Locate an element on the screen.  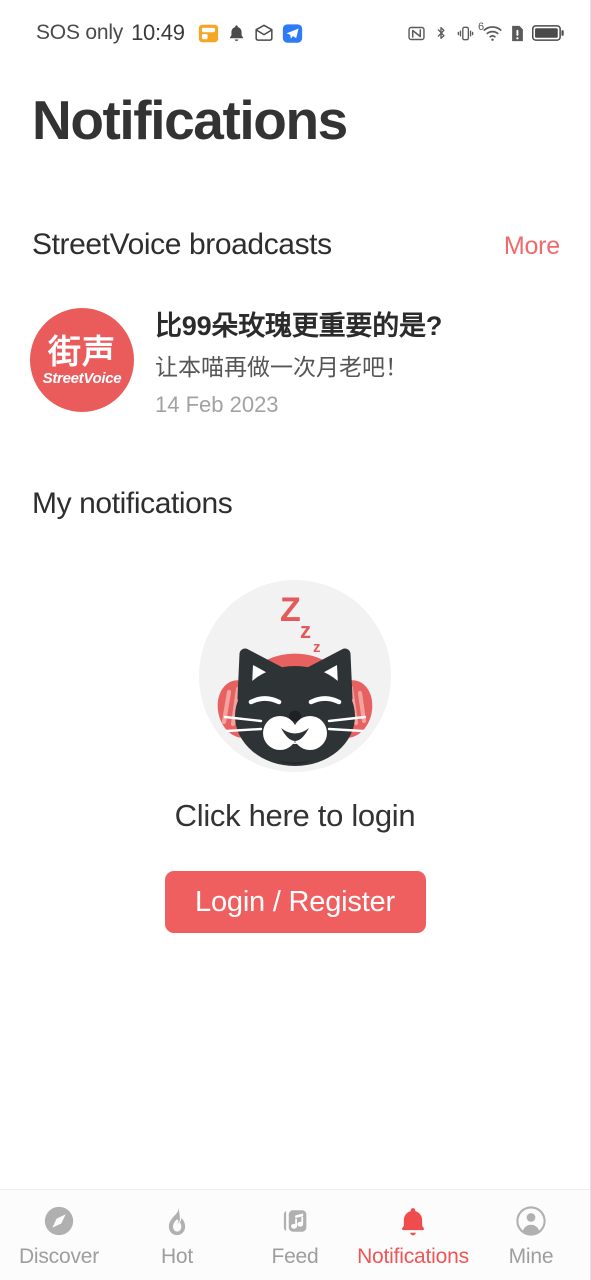
streetvoice-logo-avatar: 街声 StreetVoice is located at coordinates (82, 360).